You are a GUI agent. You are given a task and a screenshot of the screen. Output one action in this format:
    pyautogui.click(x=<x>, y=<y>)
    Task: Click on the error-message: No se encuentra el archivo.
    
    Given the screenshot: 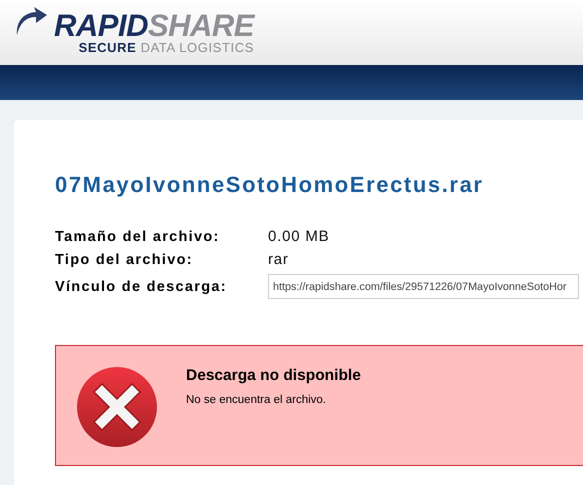 What is the action you would take?
    pyautogui.click(x=256, y=400)
    